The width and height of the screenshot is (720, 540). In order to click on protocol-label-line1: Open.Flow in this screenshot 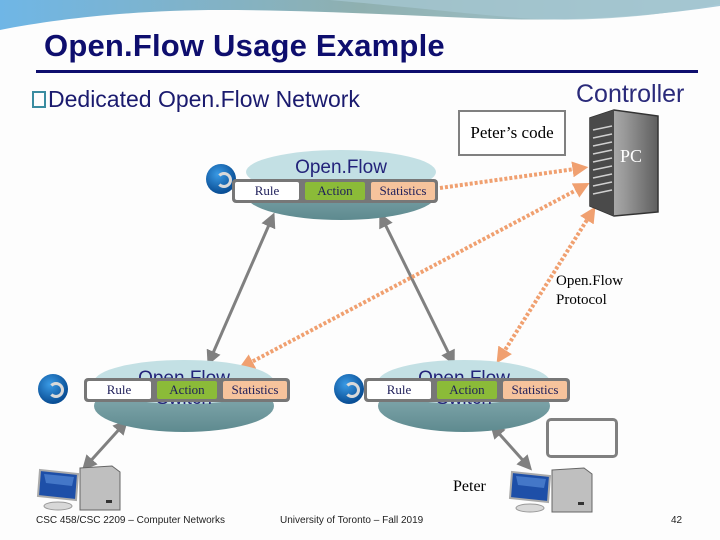, I will do `click(590, 281)`.